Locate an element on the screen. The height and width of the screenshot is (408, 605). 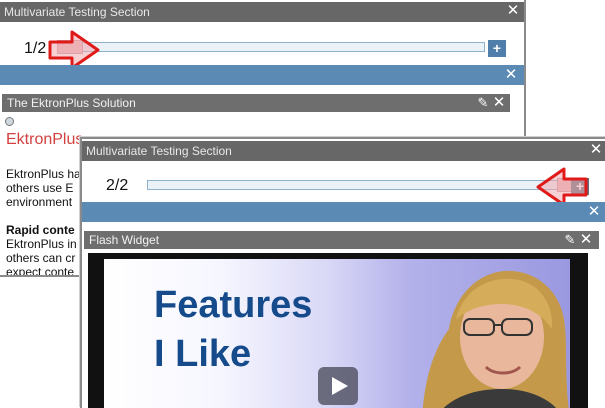
front-blue-bar: ✕ is located at coordinates (343, 212).